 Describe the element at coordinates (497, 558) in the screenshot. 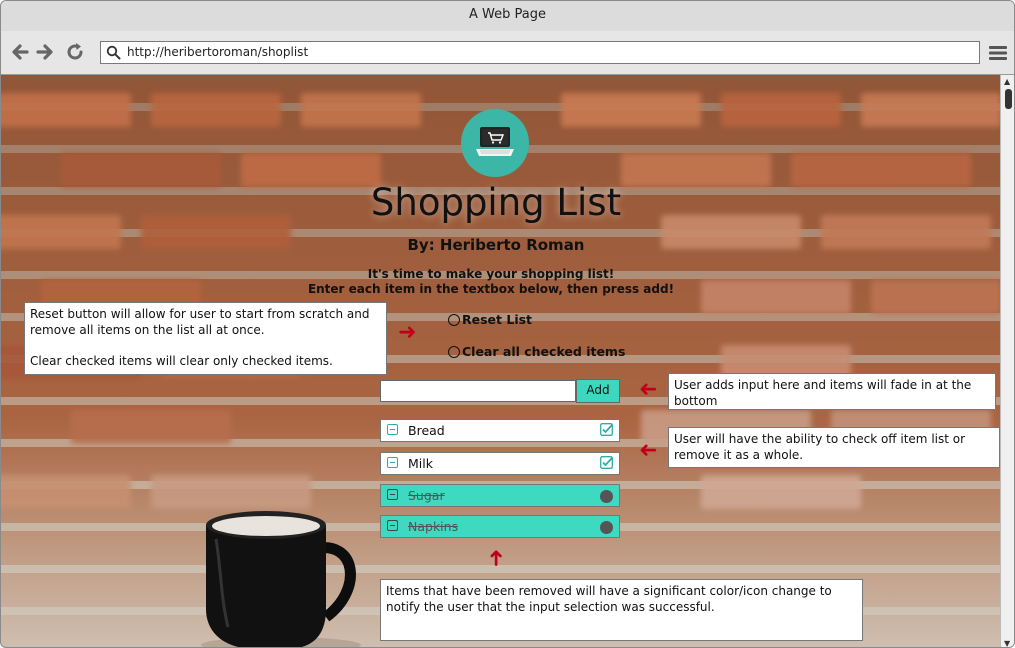

I see `arrow-up-icon: ➜` at that location.